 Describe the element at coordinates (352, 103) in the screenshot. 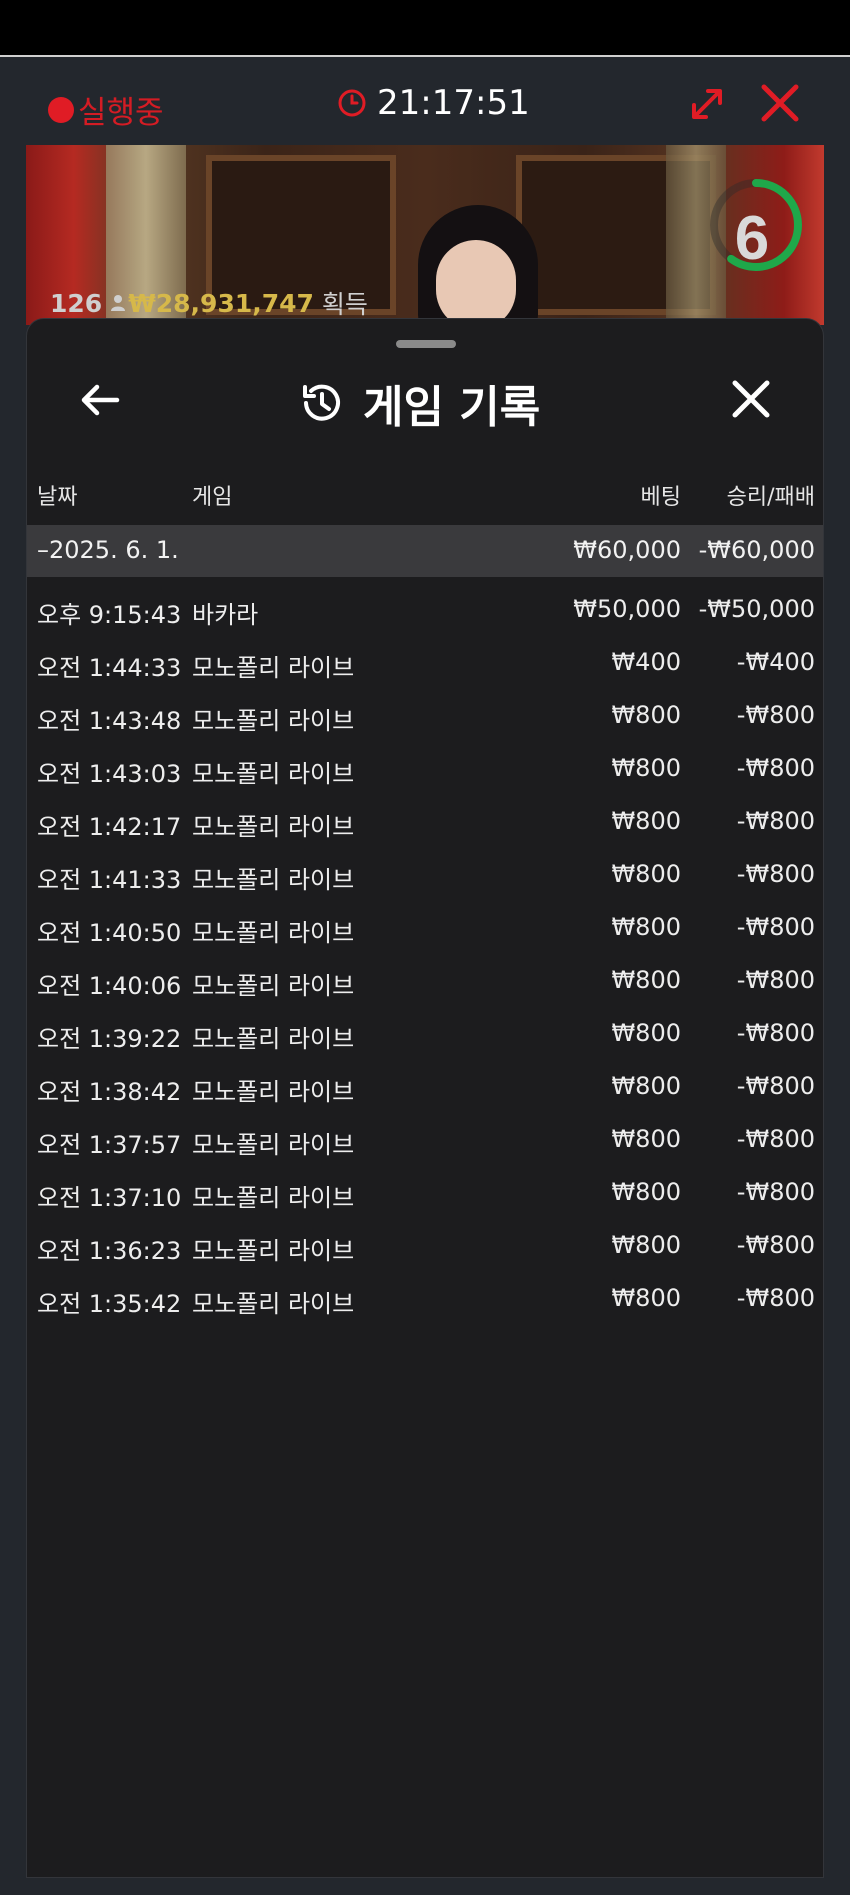

I see `clock-icon` at that location.